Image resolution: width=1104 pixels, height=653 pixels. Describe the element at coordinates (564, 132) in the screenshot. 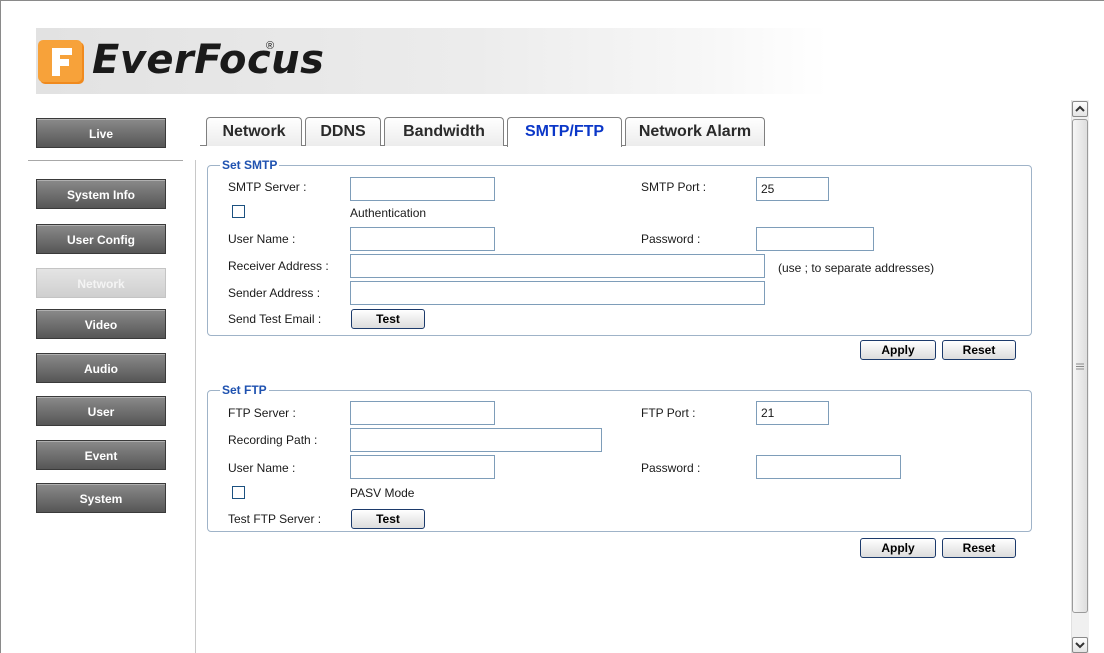

I see `tab-smtp-ftp: SMTP/FTP` at that location.